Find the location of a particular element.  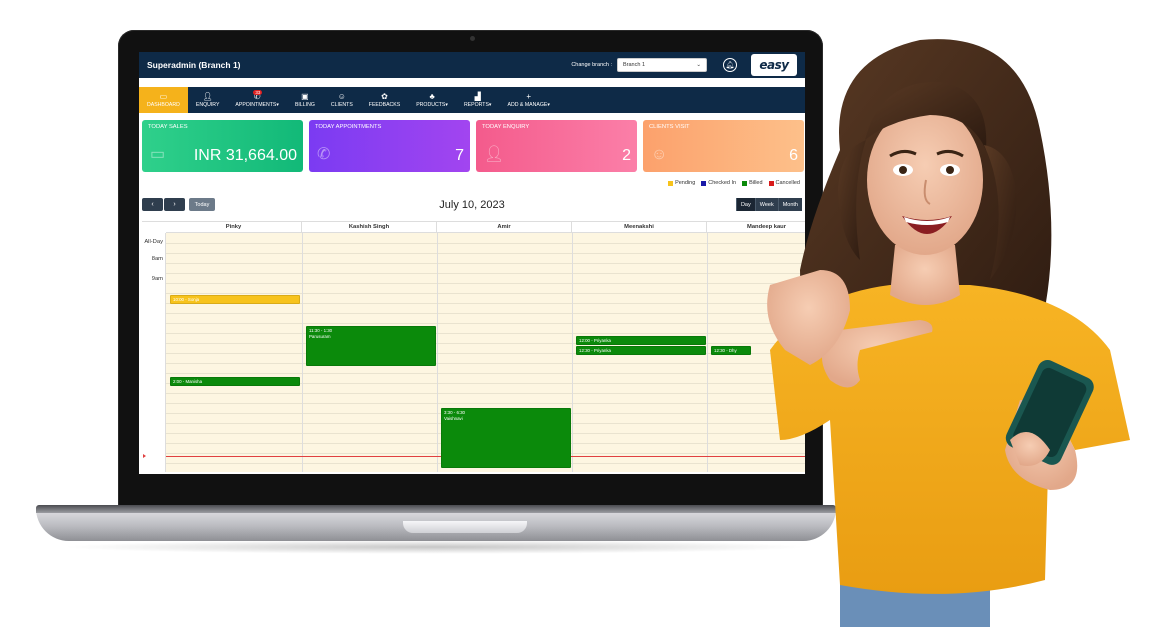

nav-label: APPOINTMENTS▾ is located at coordinates (257, 105).